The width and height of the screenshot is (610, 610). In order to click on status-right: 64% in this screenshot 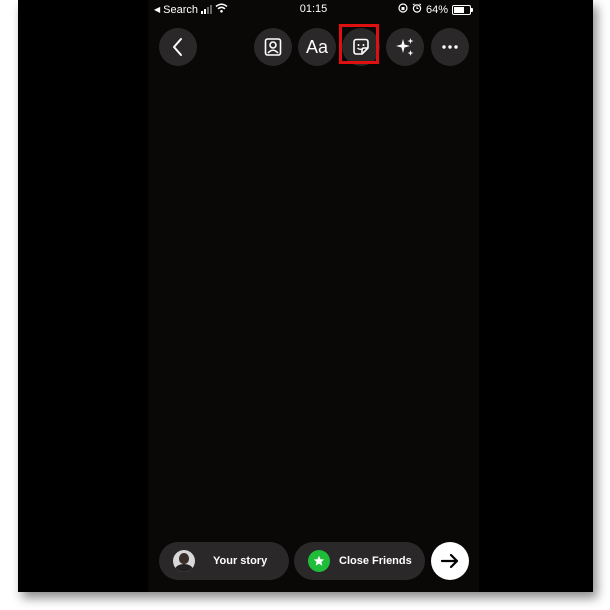, I will do `click(435, 9)`.